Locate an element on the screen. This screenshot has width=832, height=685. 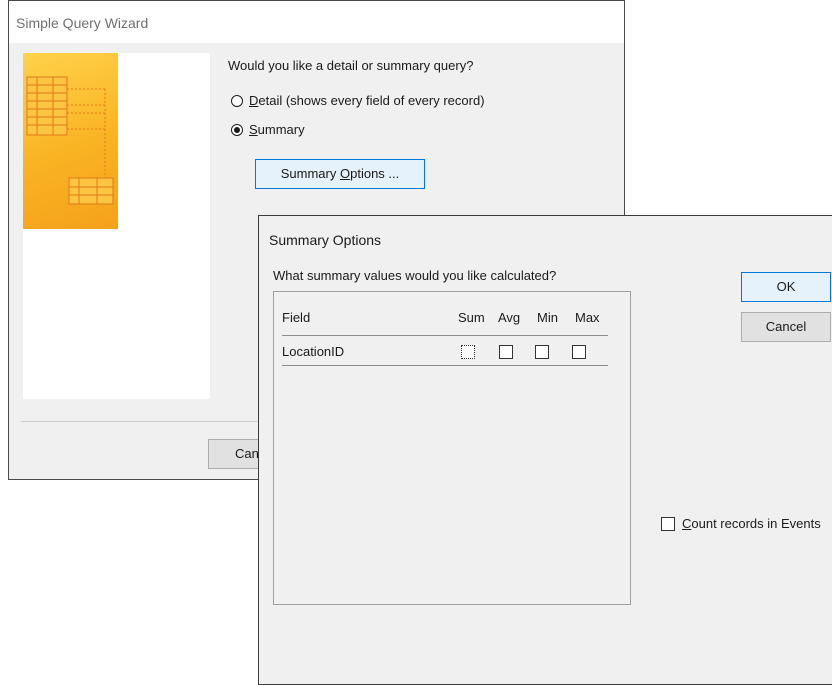
detail-radio is located at coordinates (237, 100).